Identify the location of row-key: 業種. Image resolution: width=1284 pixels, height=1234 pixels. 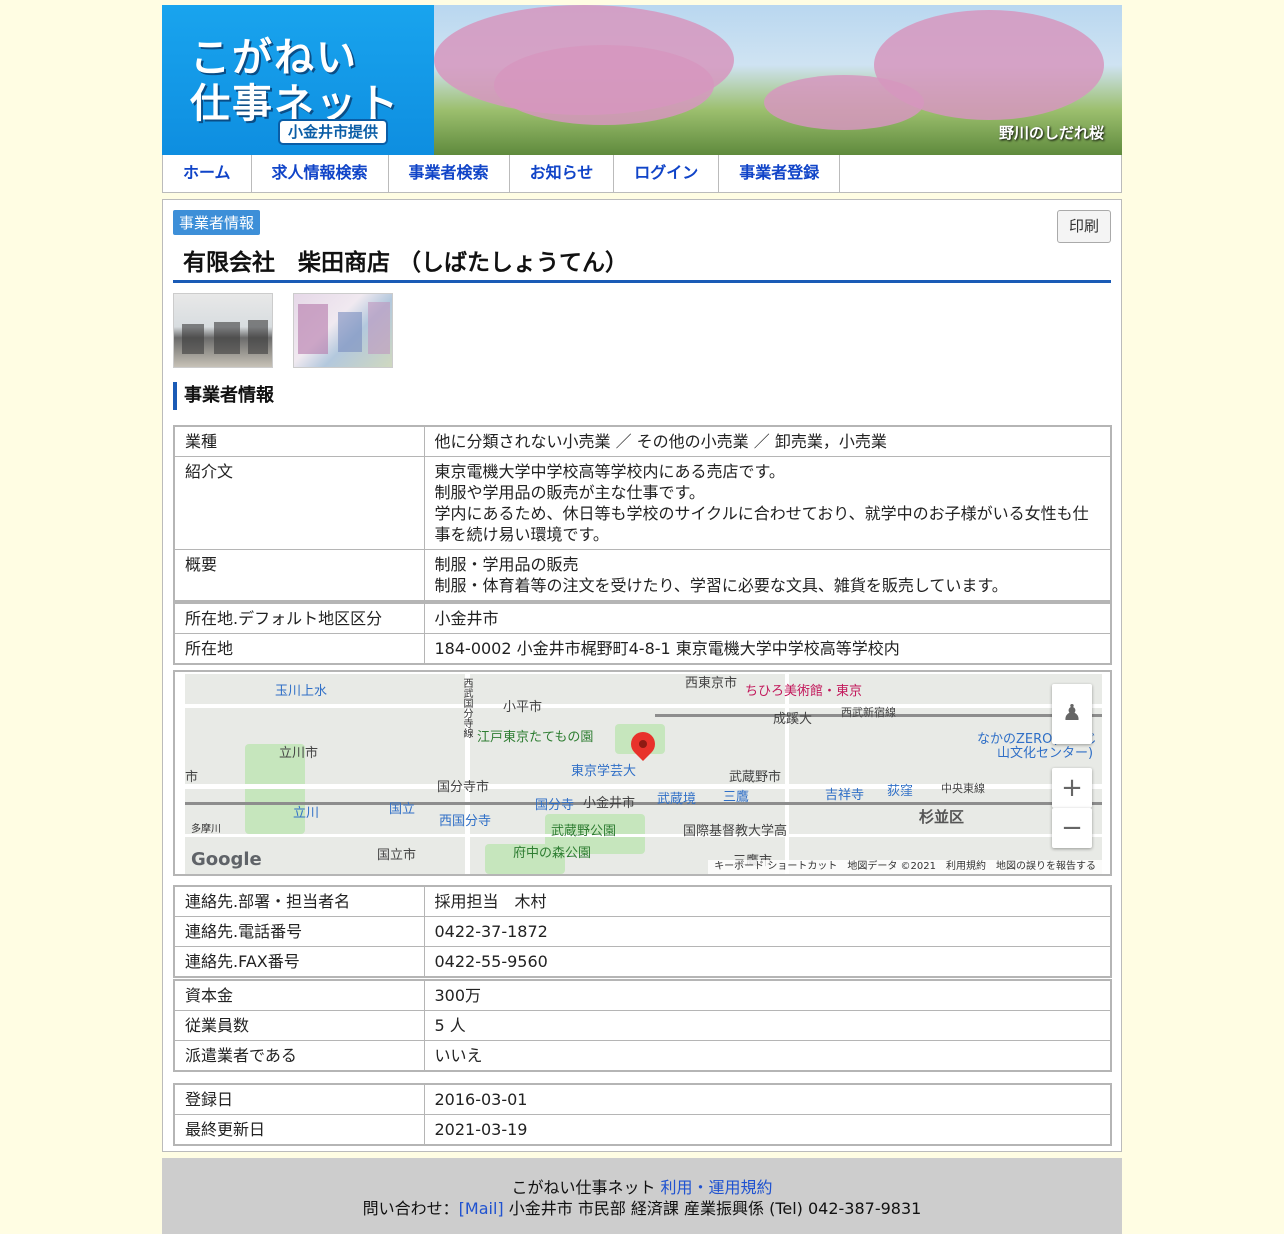
(299, 441).